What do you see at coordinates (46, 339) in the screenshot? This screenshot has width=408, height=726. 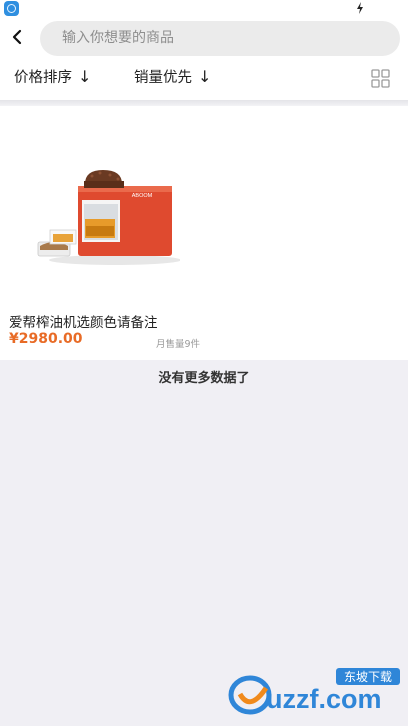 I see `product-price: ¥2980.00` at bounding box center [46, 339].